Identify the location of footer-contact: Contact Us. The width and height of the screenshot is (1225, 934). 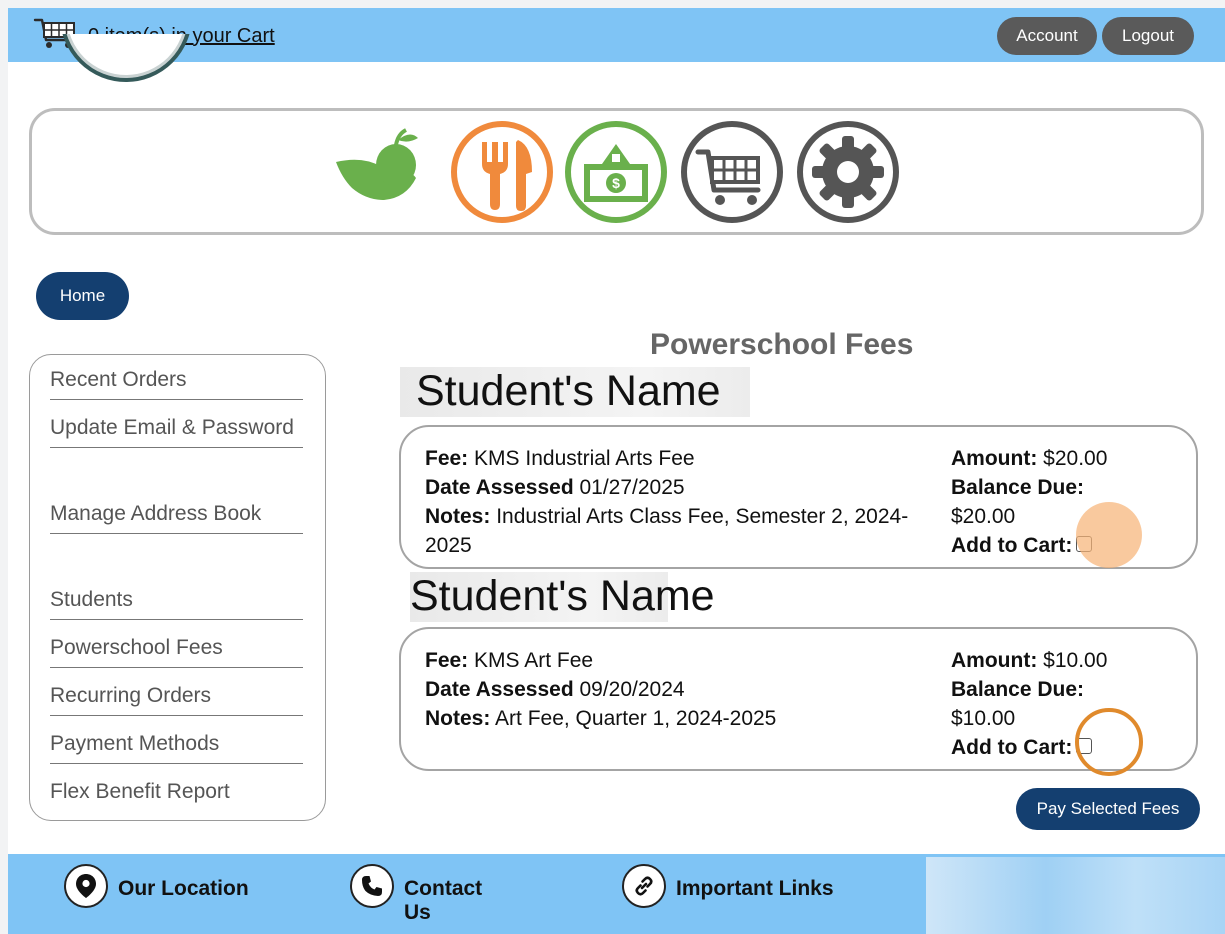
(422, 894).